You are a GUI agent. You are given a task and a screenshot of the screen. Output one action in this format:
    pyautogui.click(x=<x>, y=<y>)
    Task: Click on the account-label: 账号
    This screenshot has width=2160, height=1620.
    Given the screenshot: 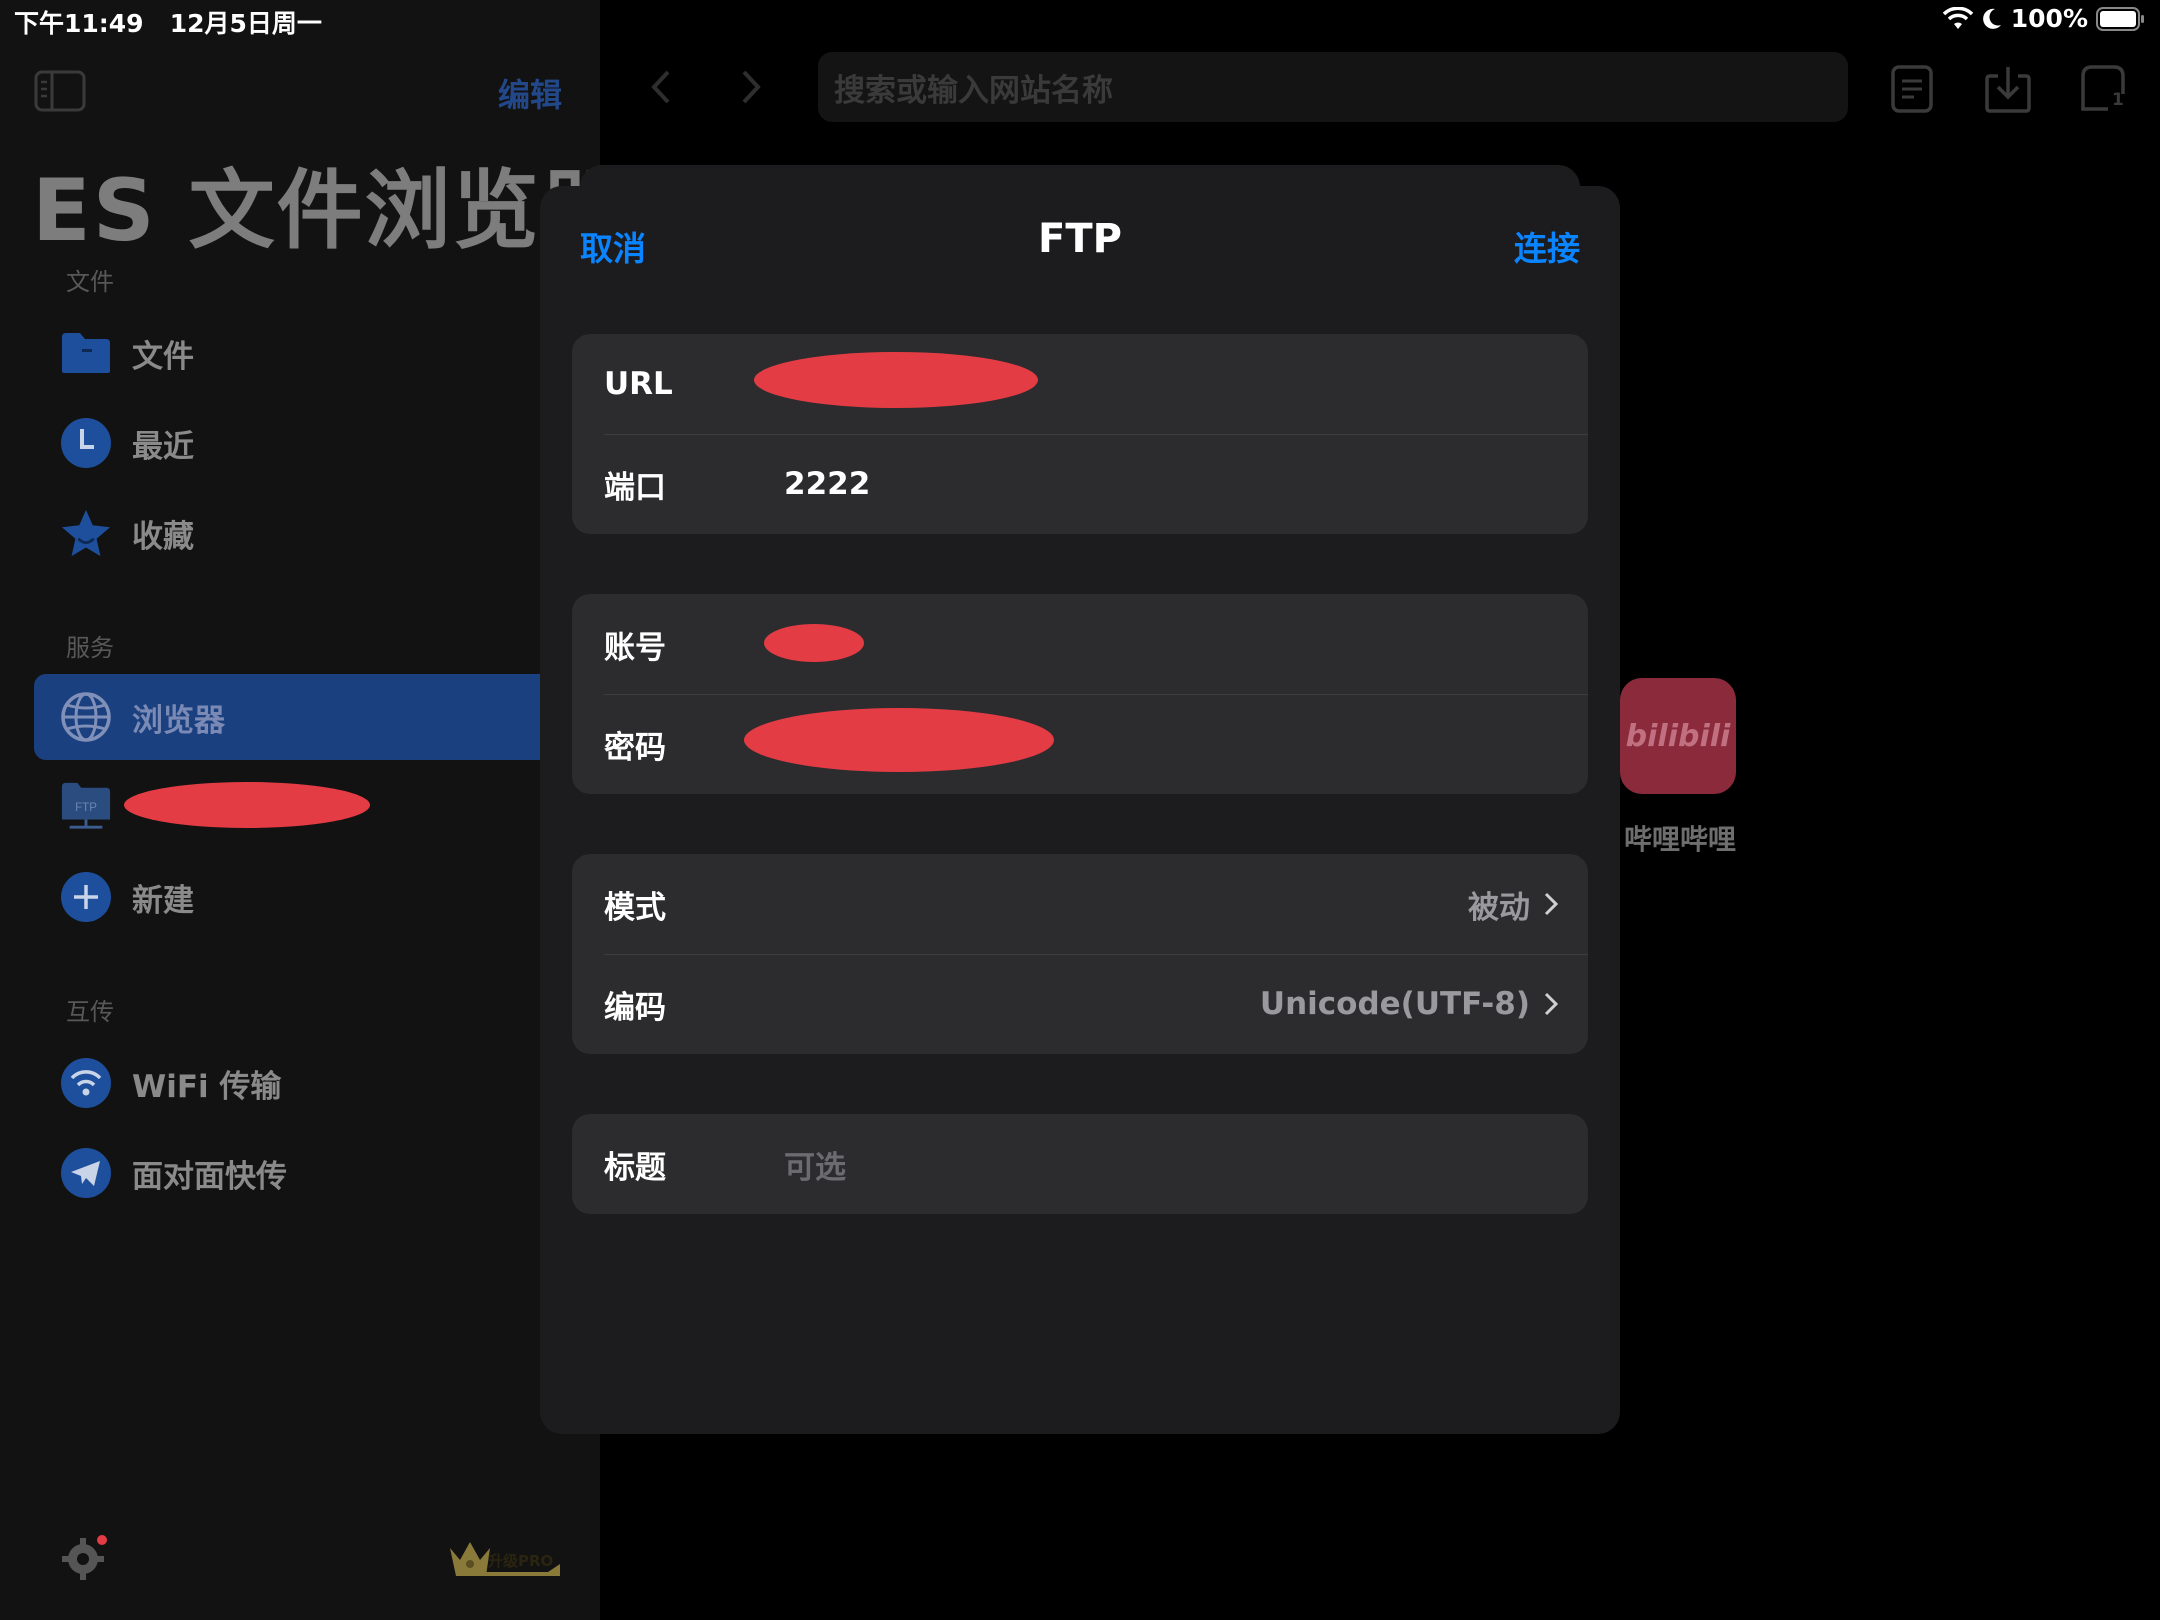 What is the action you would take?
    pyautogui.click(x=635, y=647)
    